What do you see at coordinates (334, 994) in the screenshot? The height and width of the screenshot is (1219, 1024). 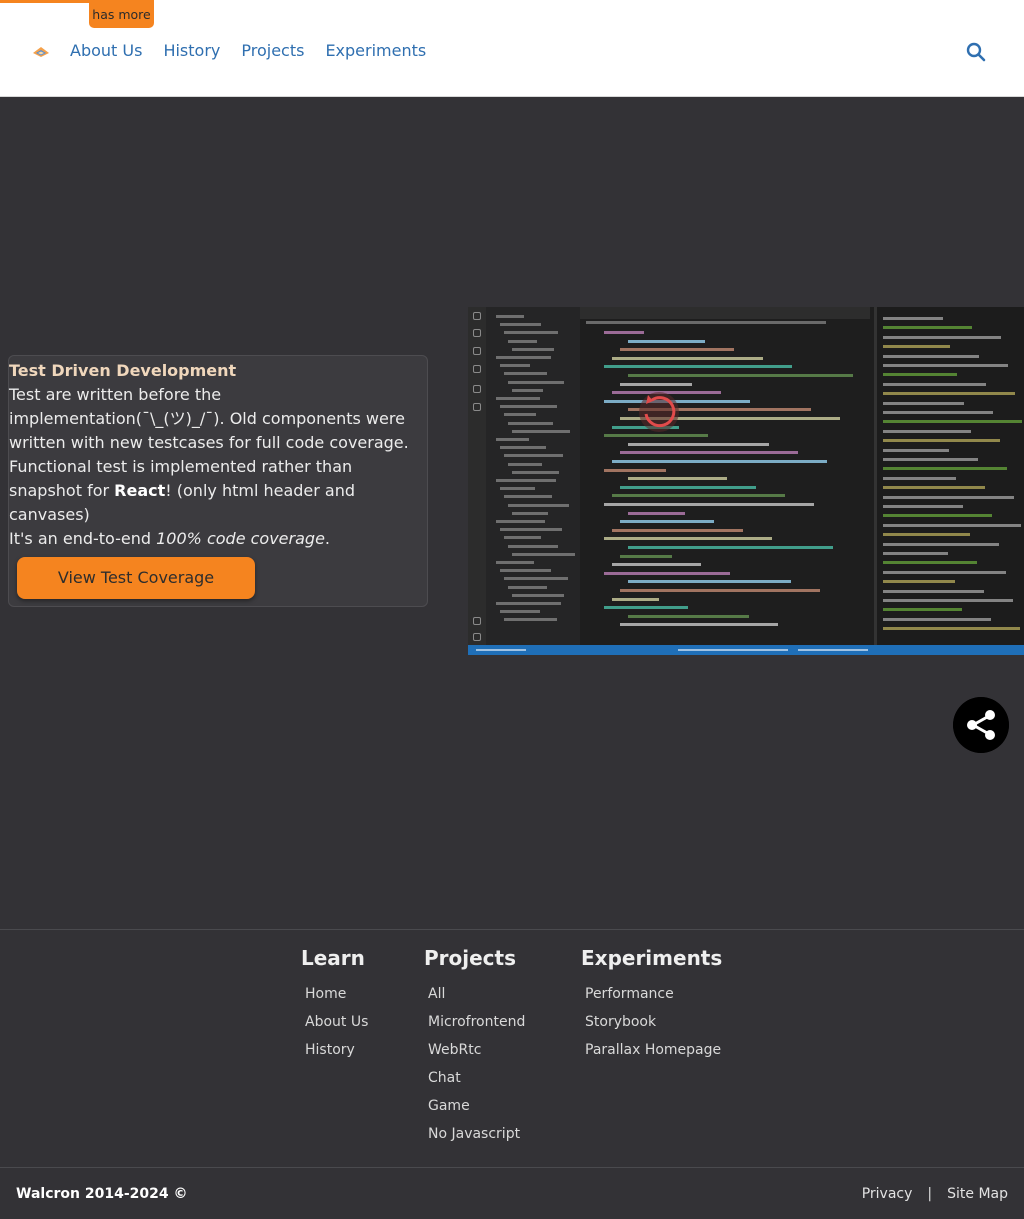 I see `footer-link-home: Home` at bounding box center [334, 994].